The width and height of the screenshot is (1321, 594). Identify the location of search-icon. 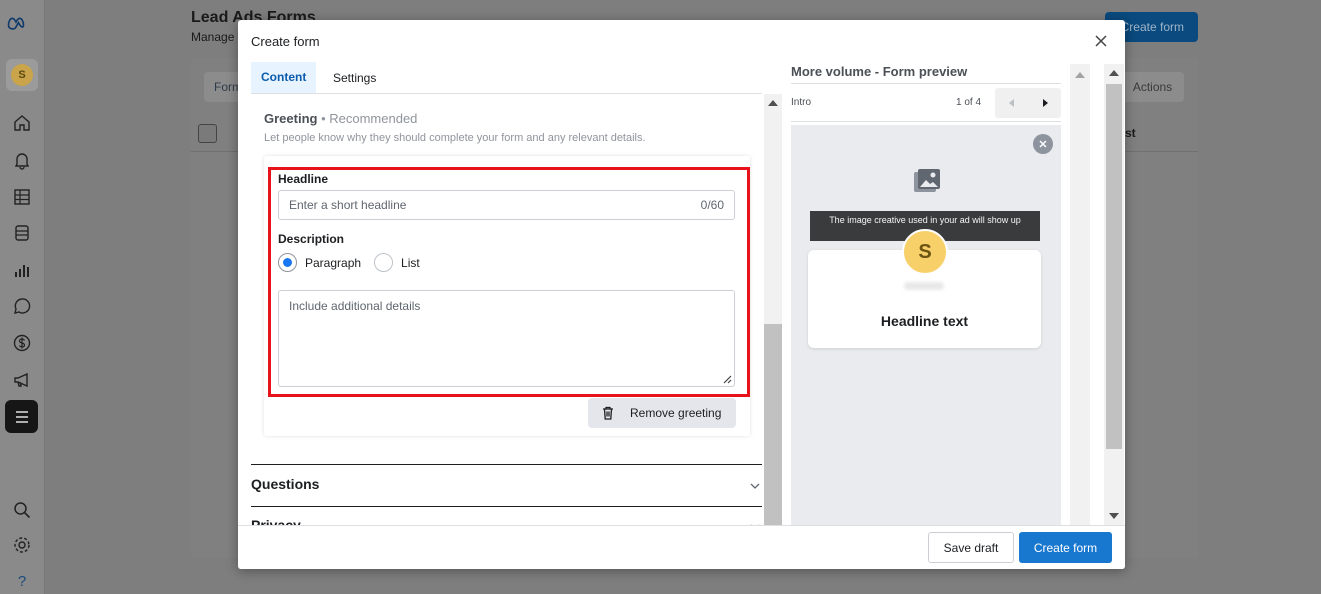
(22, 510).